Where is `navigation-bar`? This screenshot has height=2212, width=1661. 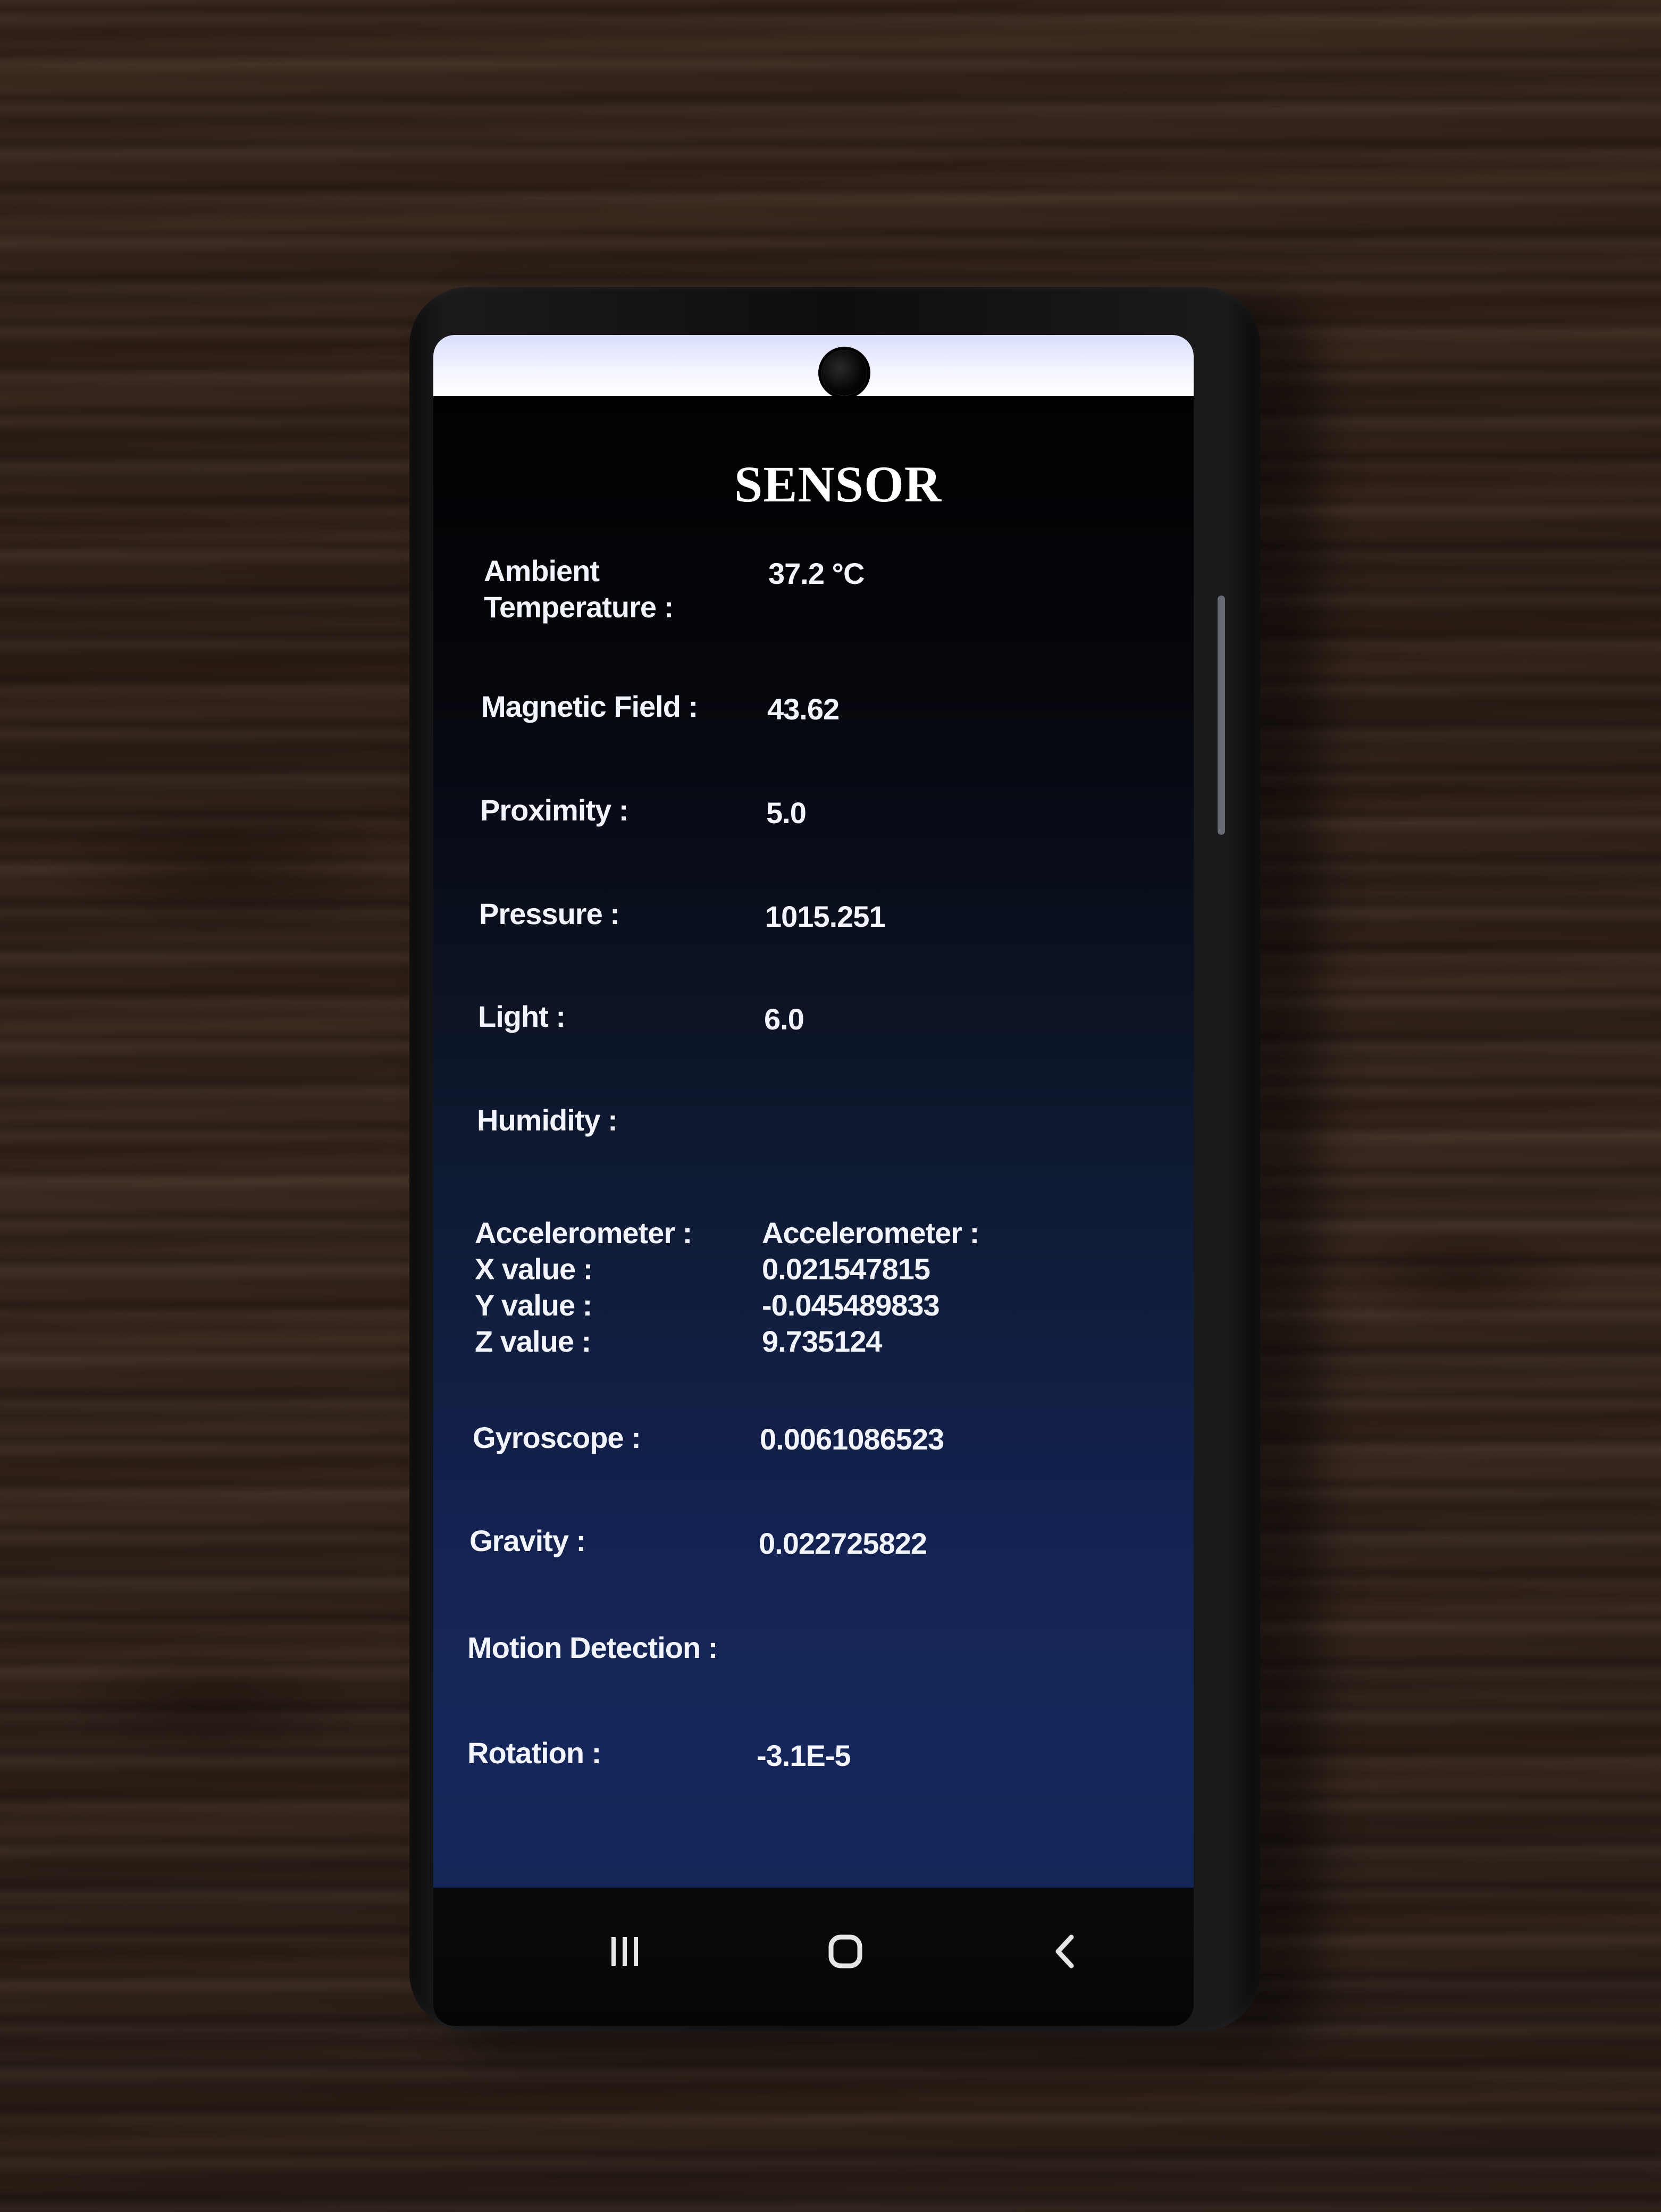 navigation-bar is located at coordinates (813, 1957).